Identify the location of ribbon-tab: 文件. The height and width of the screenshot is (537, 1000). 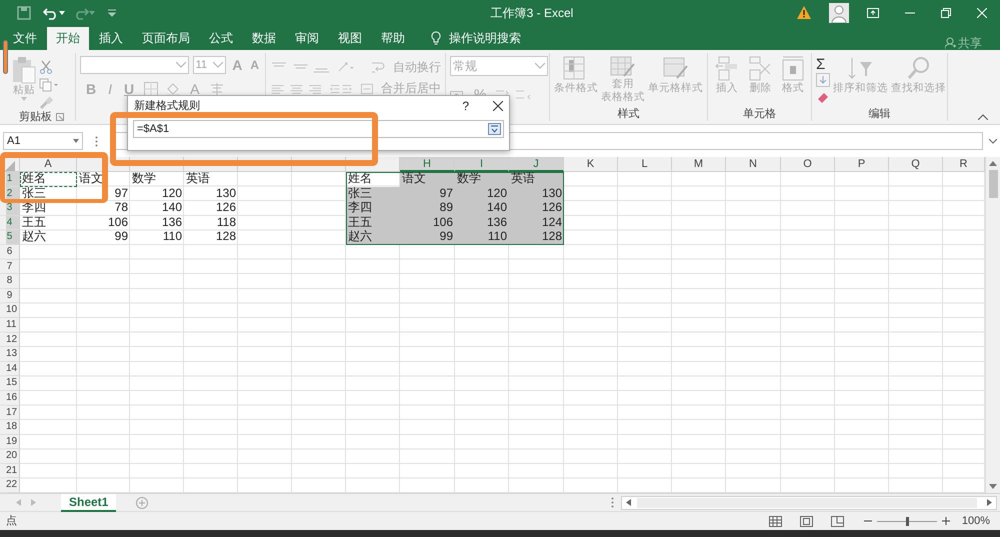
(25, 38).